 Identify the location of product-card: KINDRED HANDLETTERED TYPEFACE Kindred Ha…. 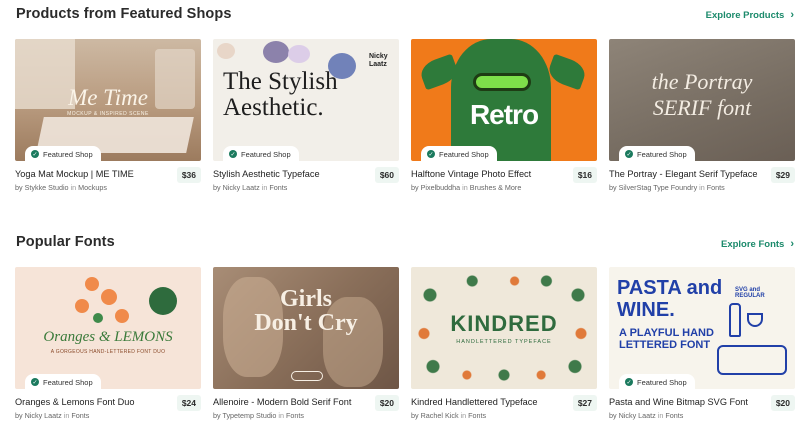
(504, 343).